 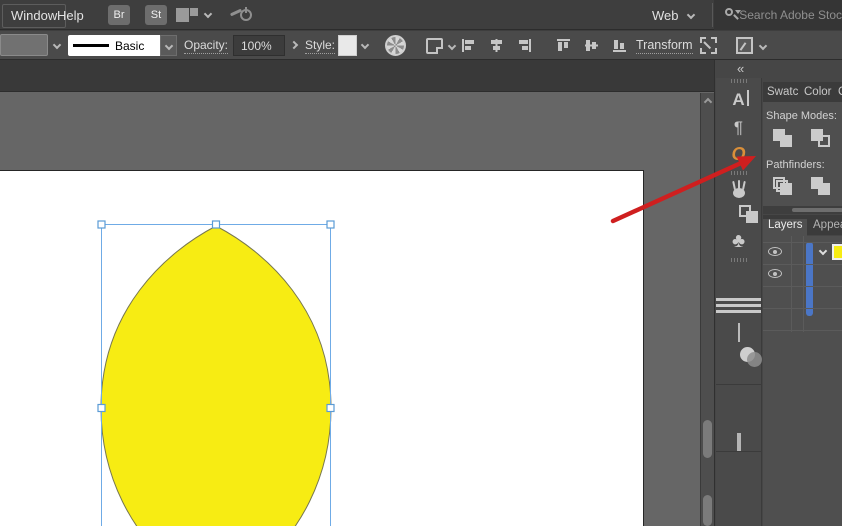 What do you see at coordinates (524, 45) in the screenshot?
I see `align-right-icon` at bounding box center [524, 45].